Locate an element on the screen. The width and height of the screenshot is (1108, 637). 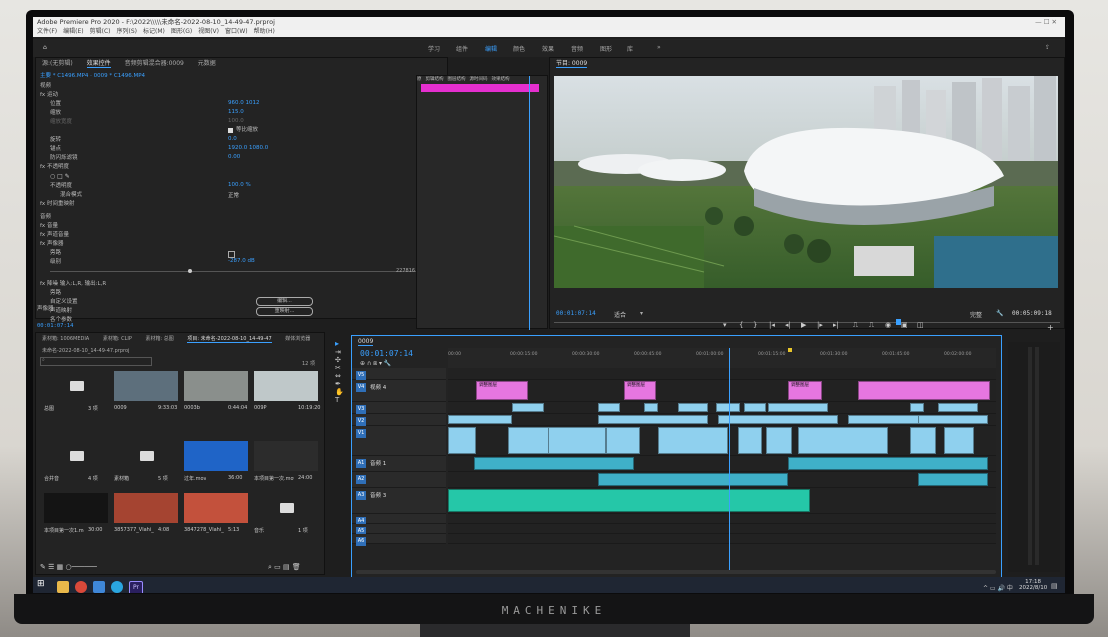
value-opacity: 100.0 % is located at coordinates (239, 185).